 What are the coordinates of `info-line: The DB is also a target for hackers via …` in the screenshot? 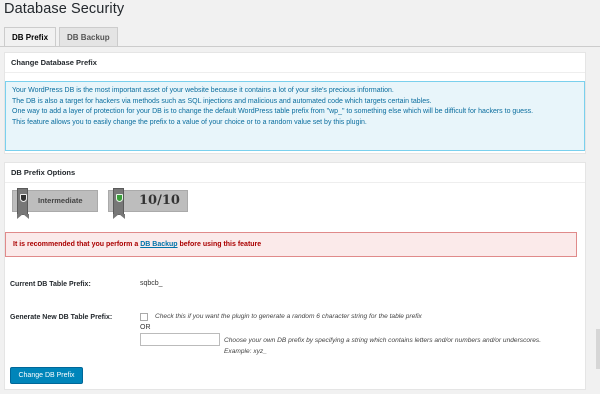 It's located at (222, 101).